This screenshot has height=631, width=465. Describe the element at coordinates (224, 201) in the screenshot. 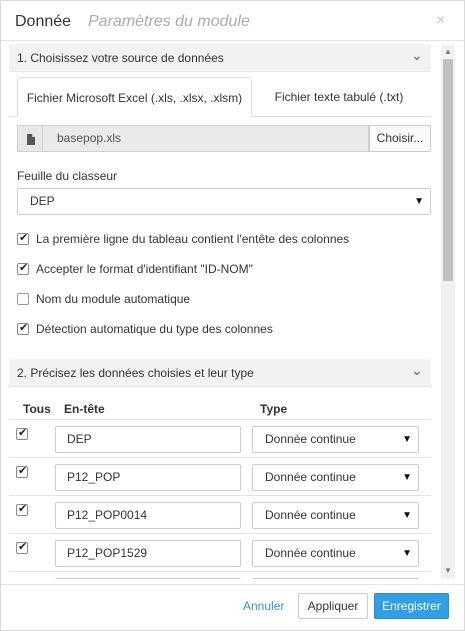

I see `sheet-select: DEP ▼` at that location.